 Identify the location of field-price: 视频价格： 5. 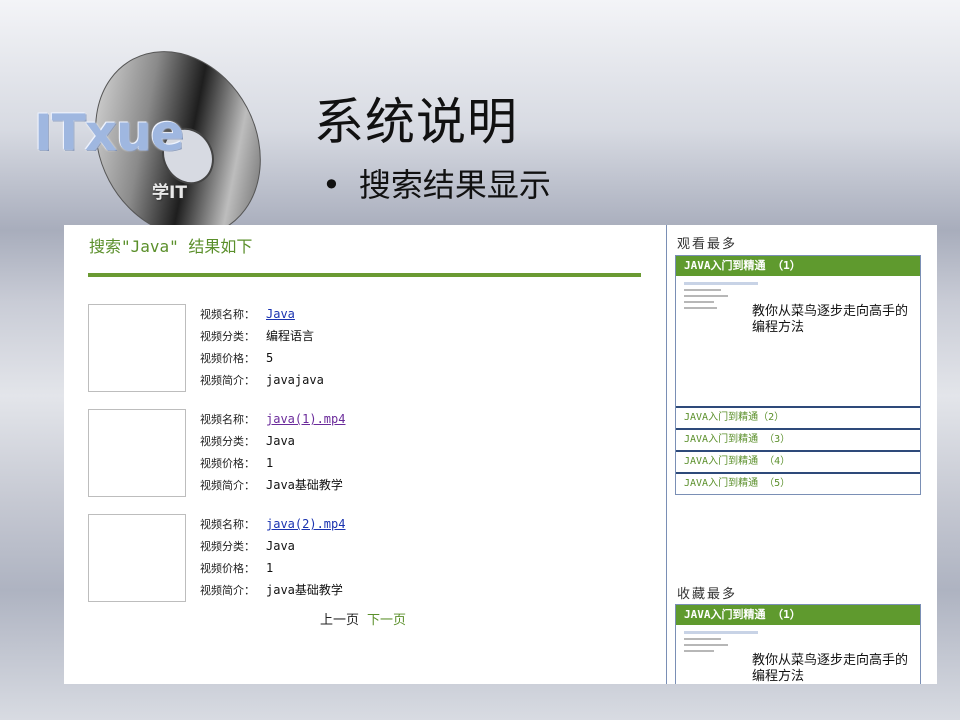
(236, 358).